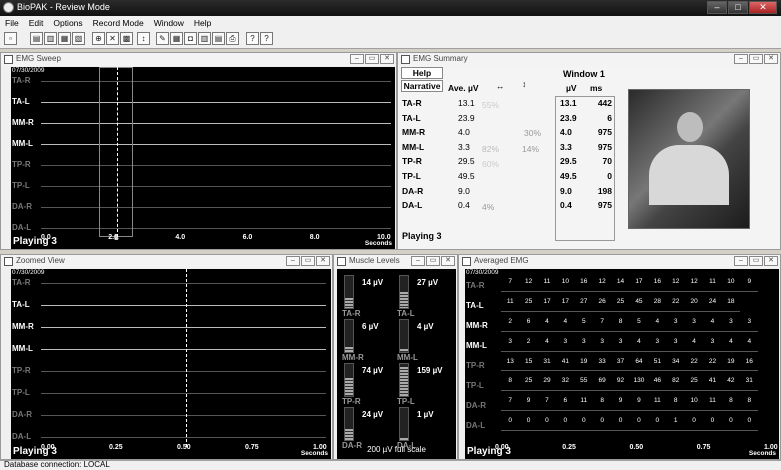  Describe the element at coordinates (218, 38) in the screenshot. I see `report-icon: ▤` at that location.